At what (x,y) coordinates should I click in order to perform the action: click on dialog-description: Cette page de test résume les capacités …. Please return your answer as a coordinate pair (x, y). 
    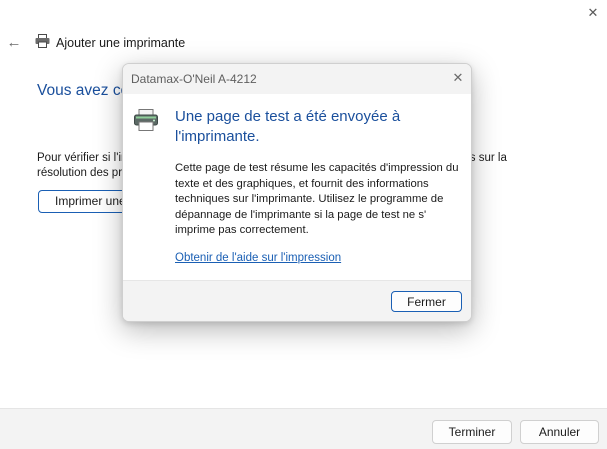
    Looking at the image, I should click on (317, 199).